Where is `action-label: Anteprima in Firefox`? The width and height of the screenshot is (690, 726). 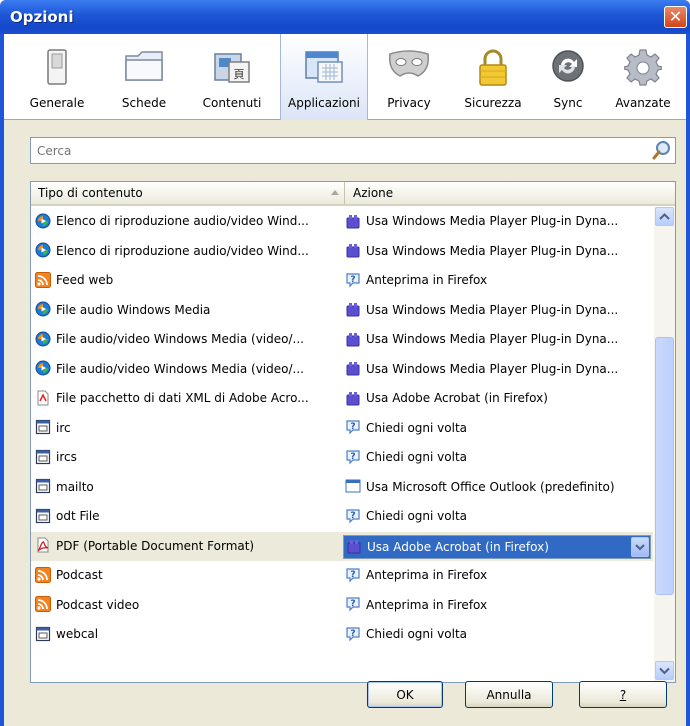
action-label: Anteprima in Firefox is located at coordinates (427, 280).